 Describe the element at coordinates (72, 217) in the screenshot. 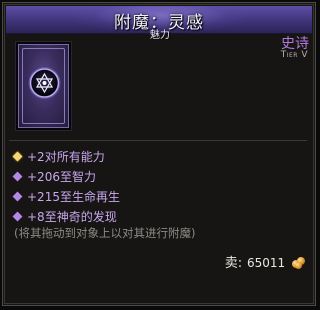

I see `stat-text: +8至神奇的发现` at that location.